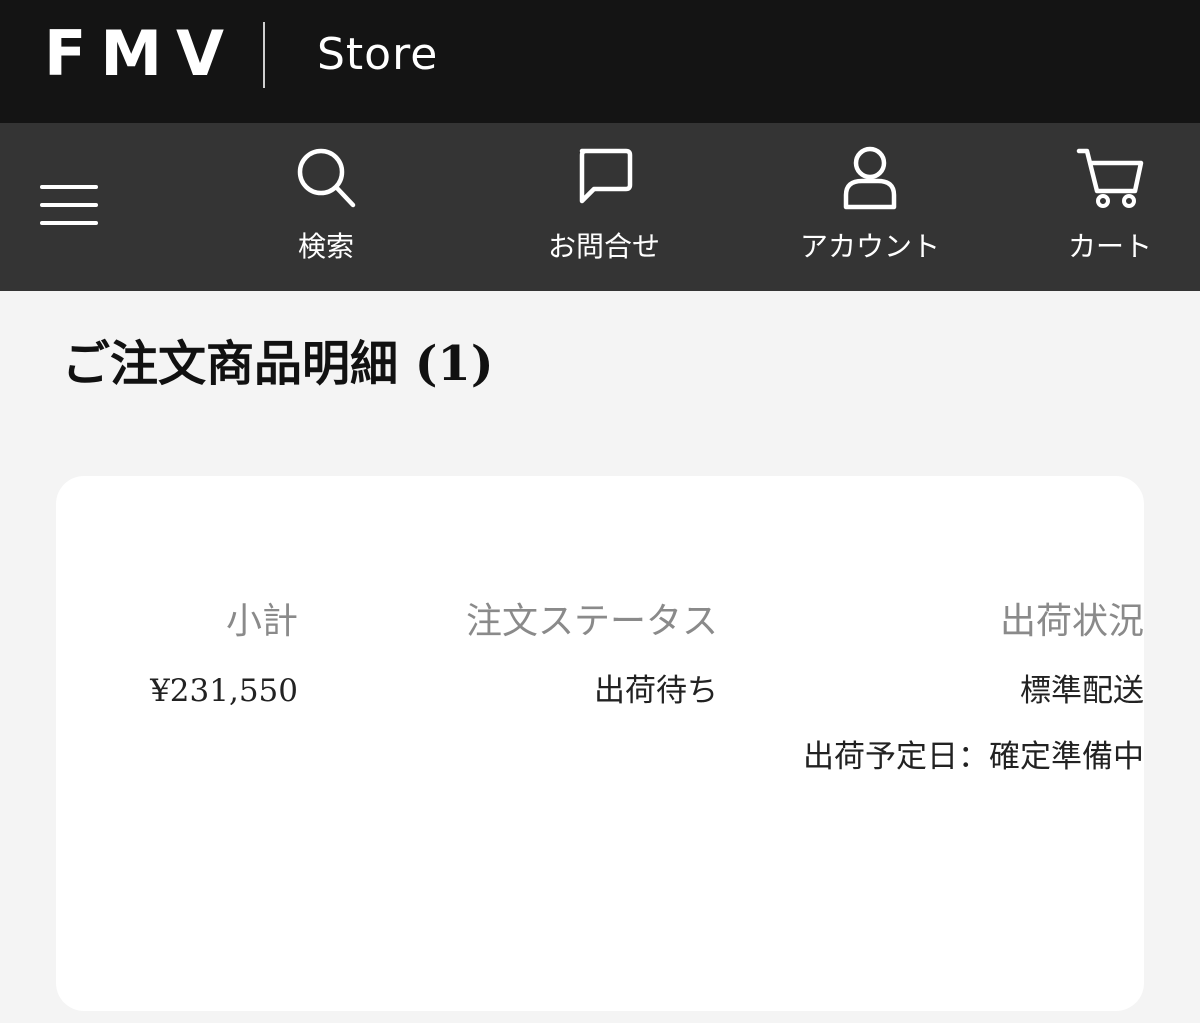 Image resolution: width=1200 pixels, height=1023 pixels. Describe the element at coordinates (1110, 178) in the screenshot. I see `cart-icon` at that location.